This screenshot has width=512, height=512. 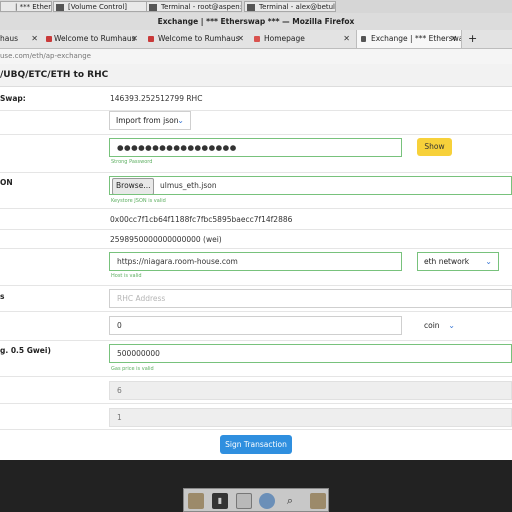 I want to click on dock: ▮ ⌕, so click(x=256, y=500).